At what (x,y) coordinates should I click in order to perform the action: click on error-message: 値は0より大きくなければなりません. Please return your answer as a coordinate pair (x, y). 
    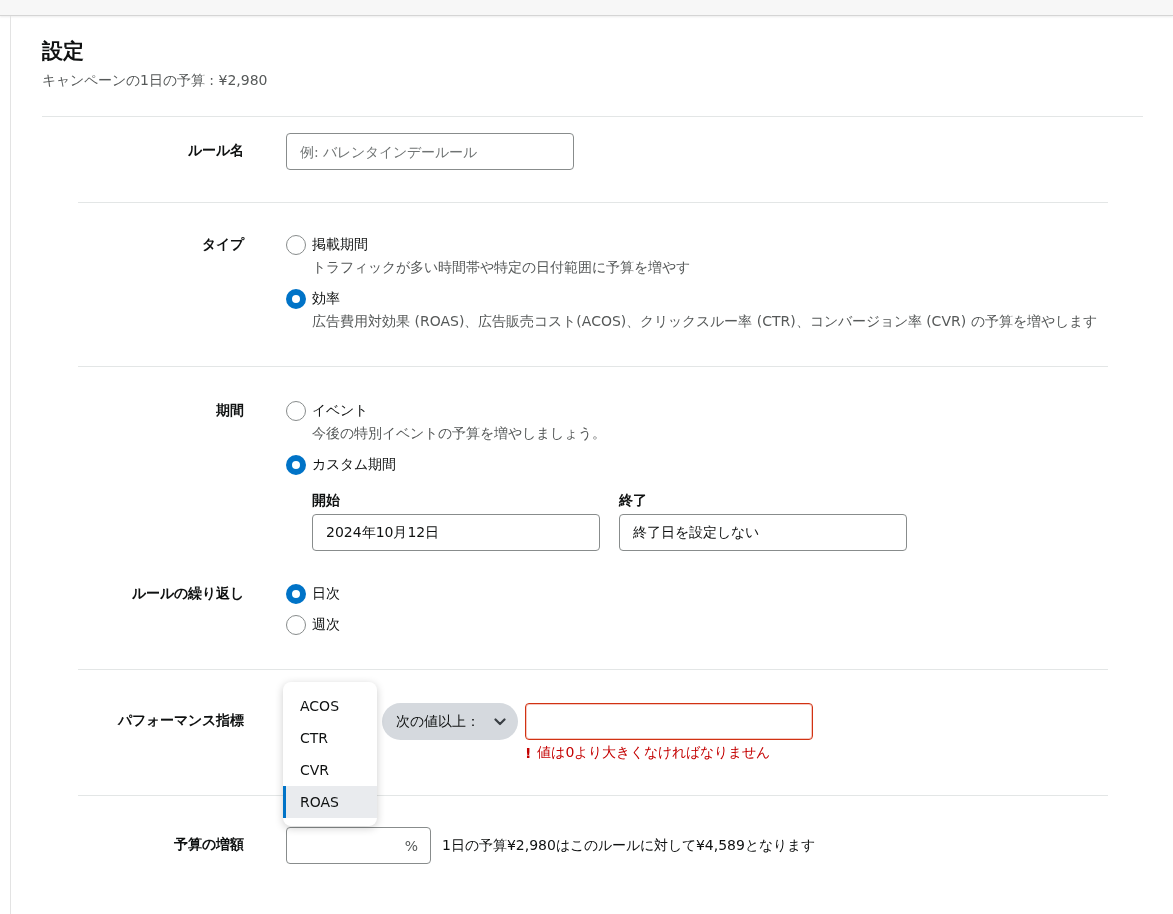
    Looking at the image, I should click on (654, 753).